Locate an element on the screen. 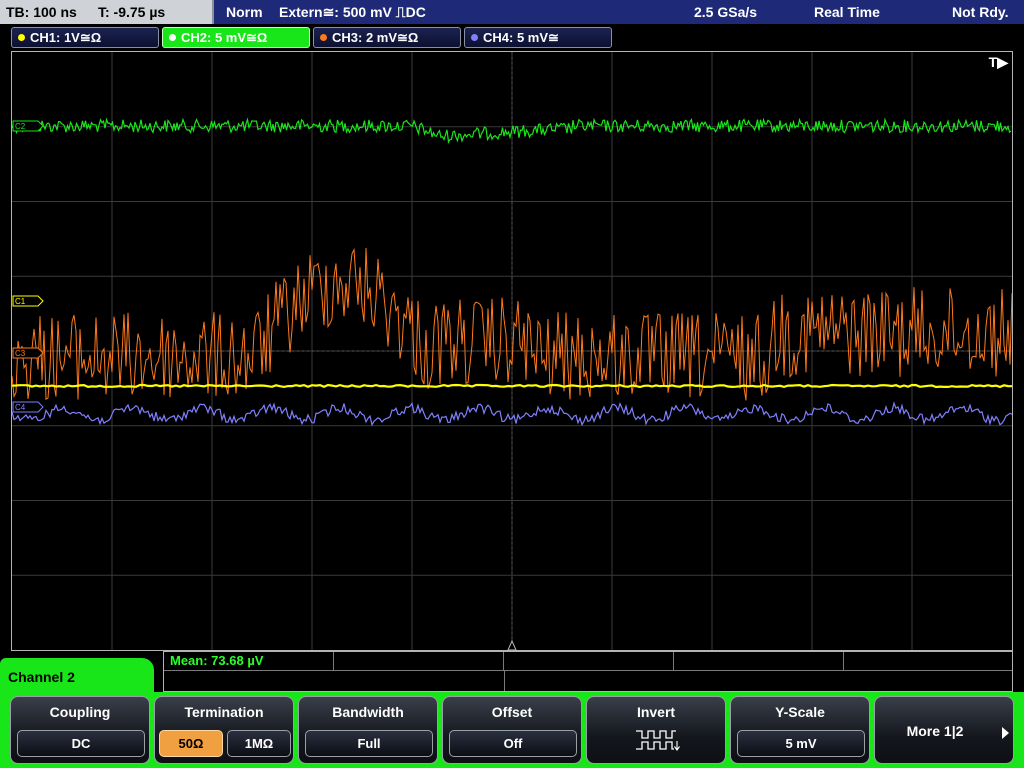 Image resolution: width=1024 pixels, height=768 pixels. yscale-softkey: Y-Scale 5 mV is located at coordinates (800, 730).